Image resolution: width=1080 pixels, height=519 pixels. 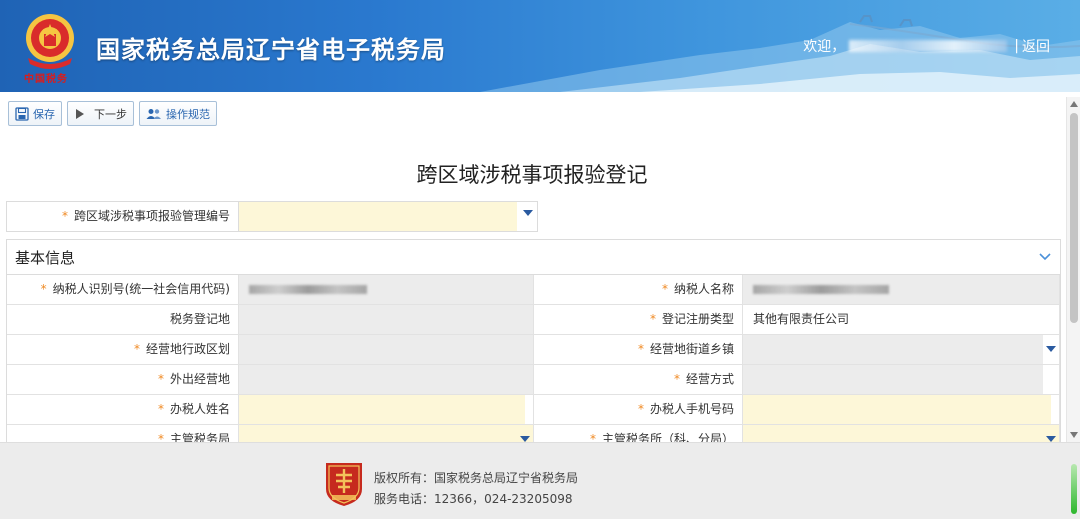 What do you see at coordinates (1074, 435) in the screenshot?
I see `scroll-down-arrow-icon` at bounding box center [1074, 435].